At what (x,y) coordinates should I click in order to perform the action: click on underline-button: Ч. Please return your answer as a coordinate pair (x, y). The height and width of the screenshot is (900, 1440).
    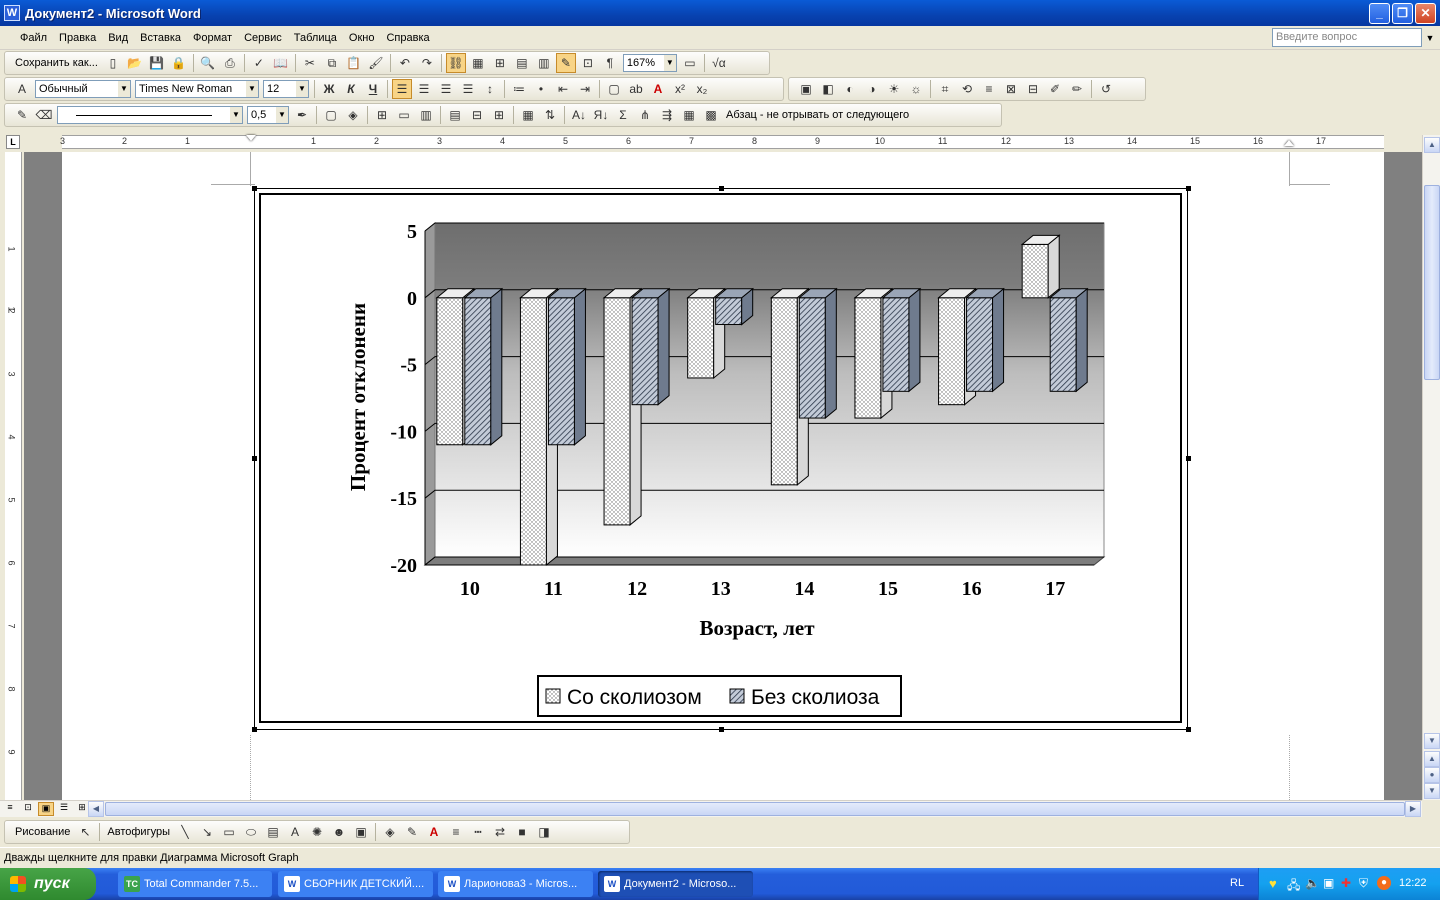
    Looking at the image, I should click on (373, 89).